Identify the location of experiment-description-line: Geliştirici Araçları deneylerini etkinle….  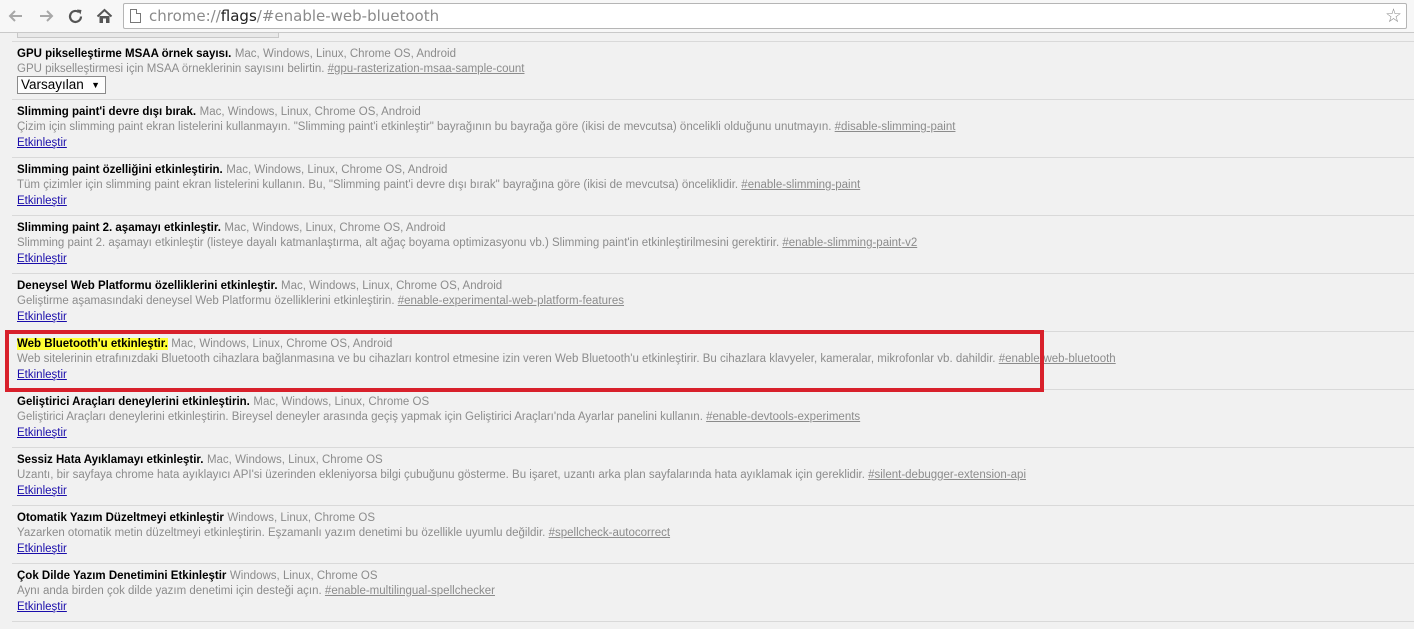
(438, 417).